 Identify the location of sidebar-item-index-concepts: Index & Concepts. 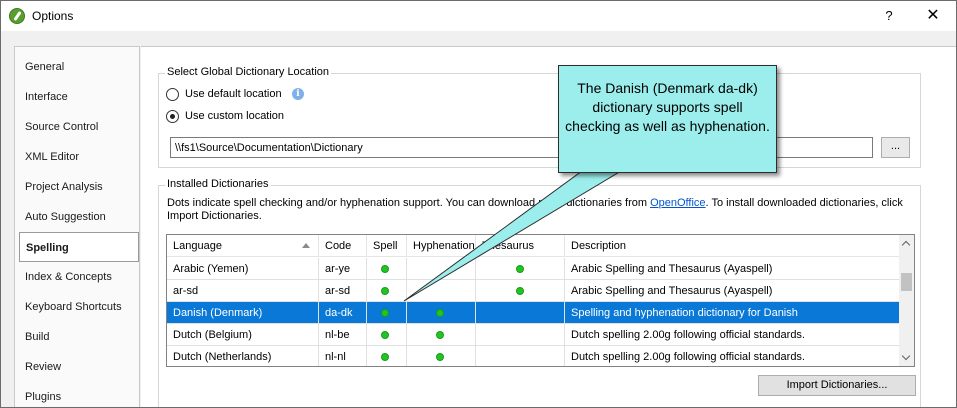
(77, 277).